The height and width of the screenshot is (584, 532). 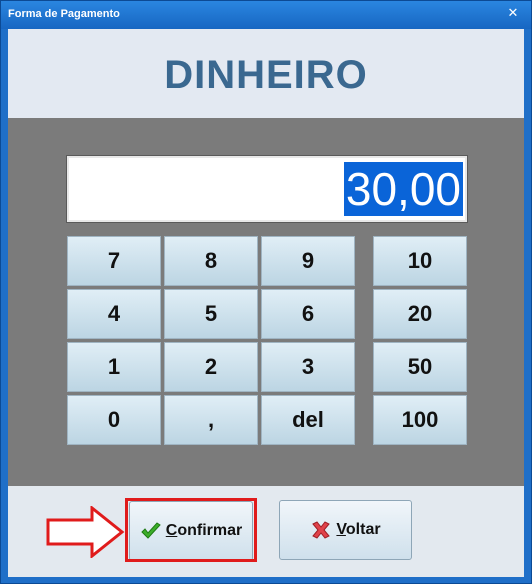 What do you see at coordinates (267, 189) in the screenshot?
I see `amount-display: 30,00` at bounding box center [267, 189].